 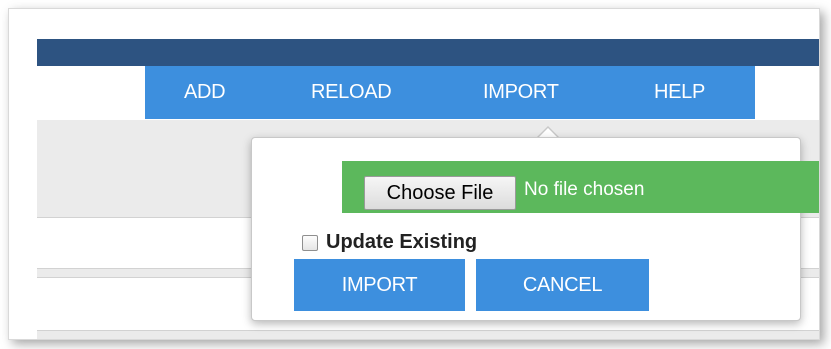 I want to click on action-menu-bar: ADD RELOAD IMPORT HELP, so click(x=450, y=92).